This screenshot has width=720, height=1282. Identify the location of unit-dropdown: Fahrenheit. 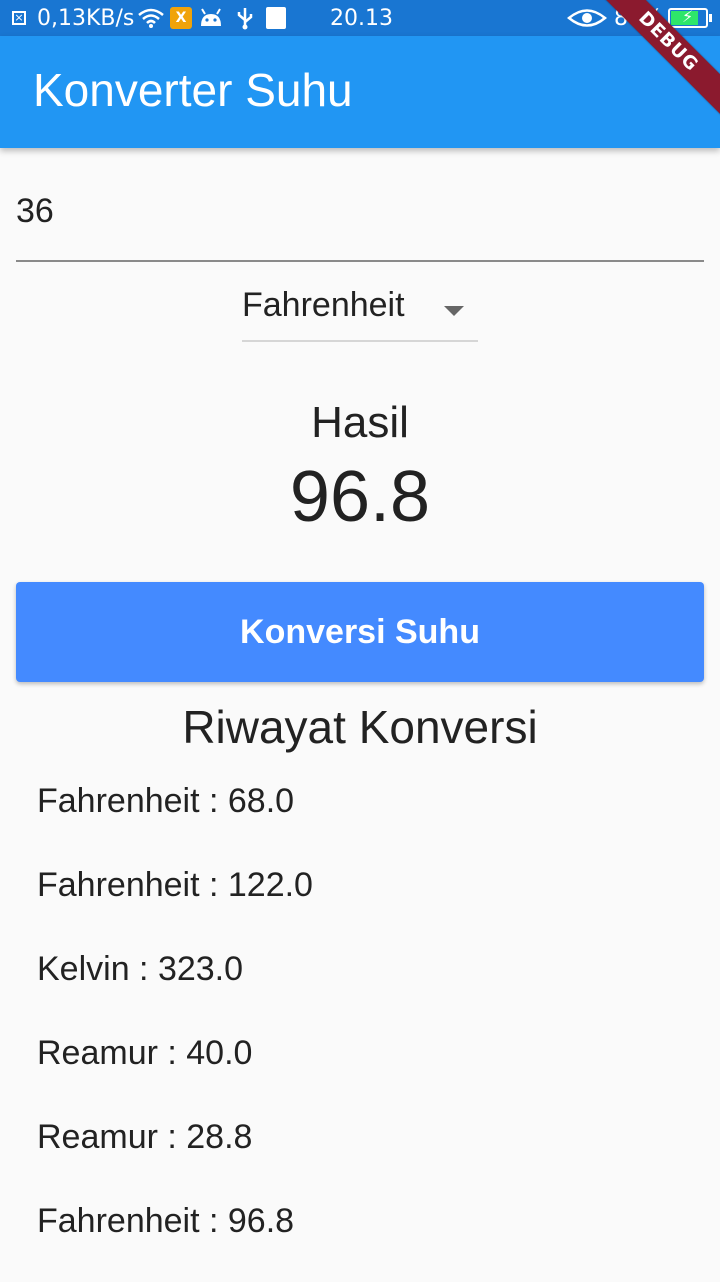
(360, 311).